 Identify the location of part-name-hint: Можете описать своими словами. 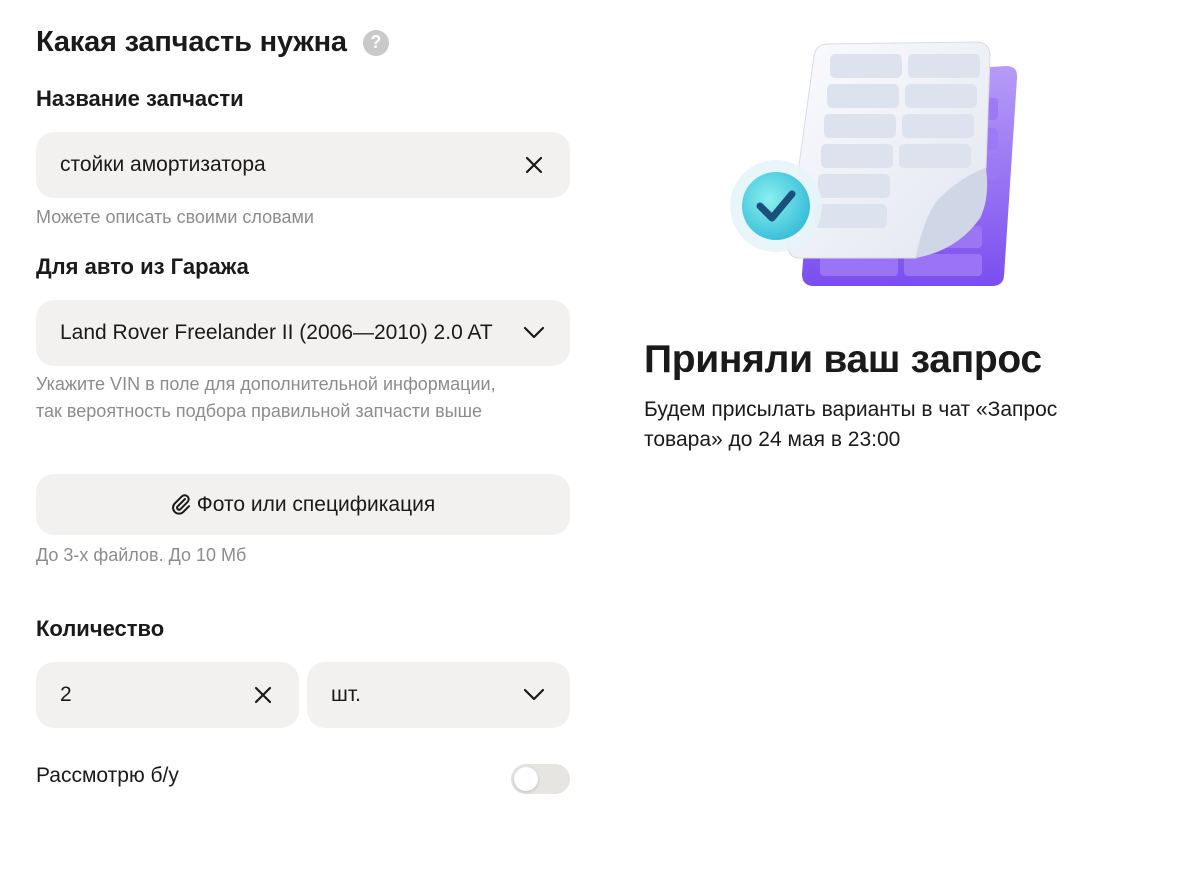
(175, 217).